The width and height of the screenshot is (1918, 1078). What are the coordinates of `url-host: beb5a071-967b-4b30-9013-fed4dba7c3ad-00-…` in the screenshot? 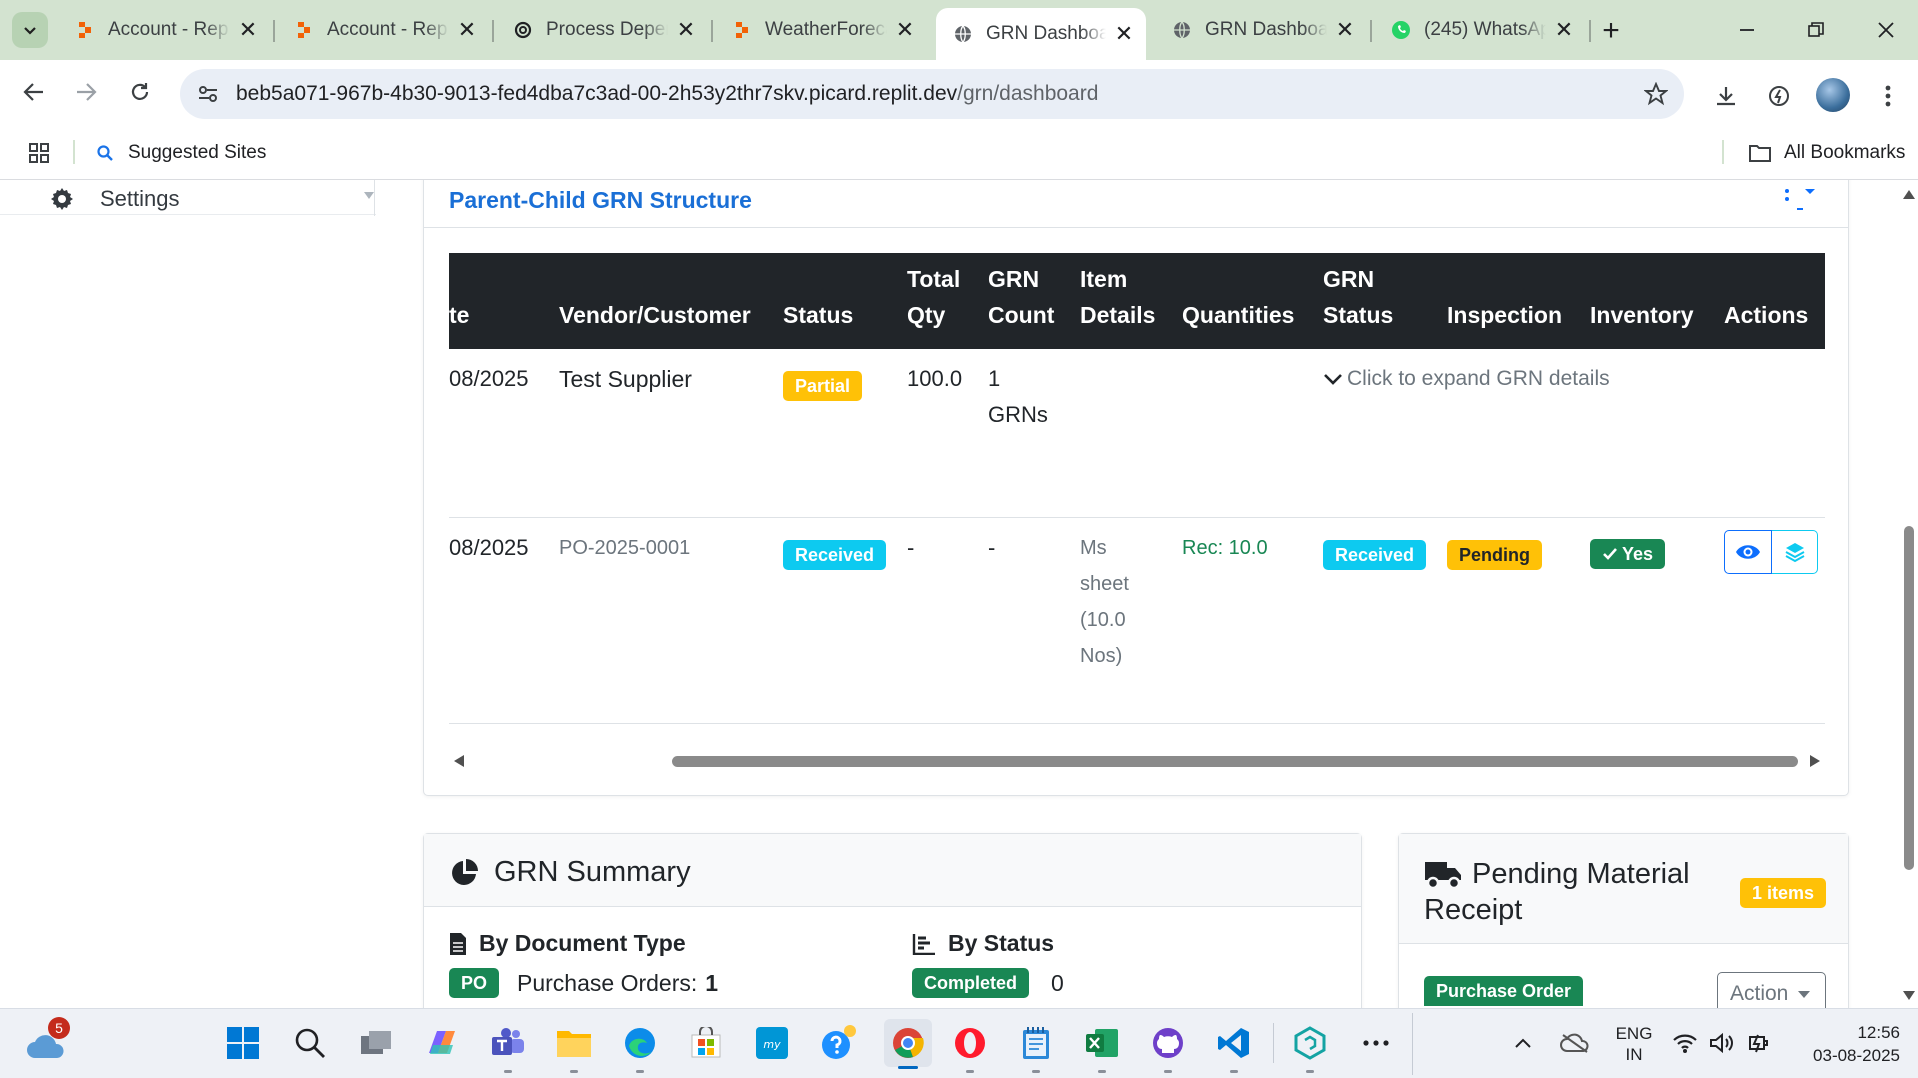 It's located at (597, 93).